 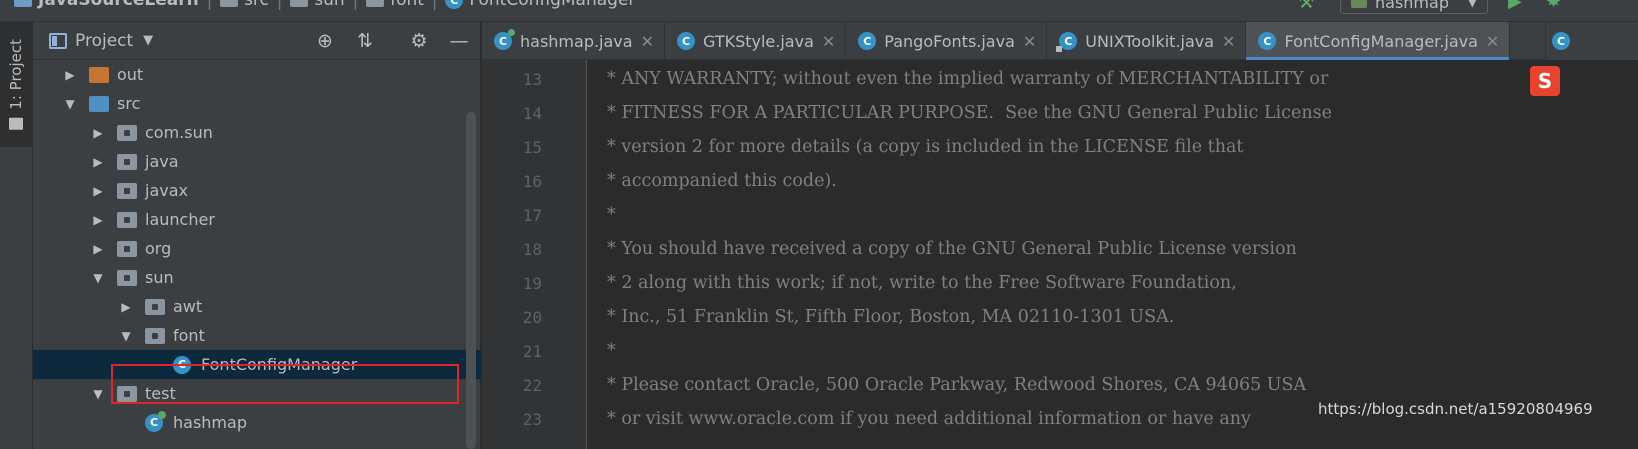 I want to click on tab-label: GTKStyle.java, so click(x=758, y=41).